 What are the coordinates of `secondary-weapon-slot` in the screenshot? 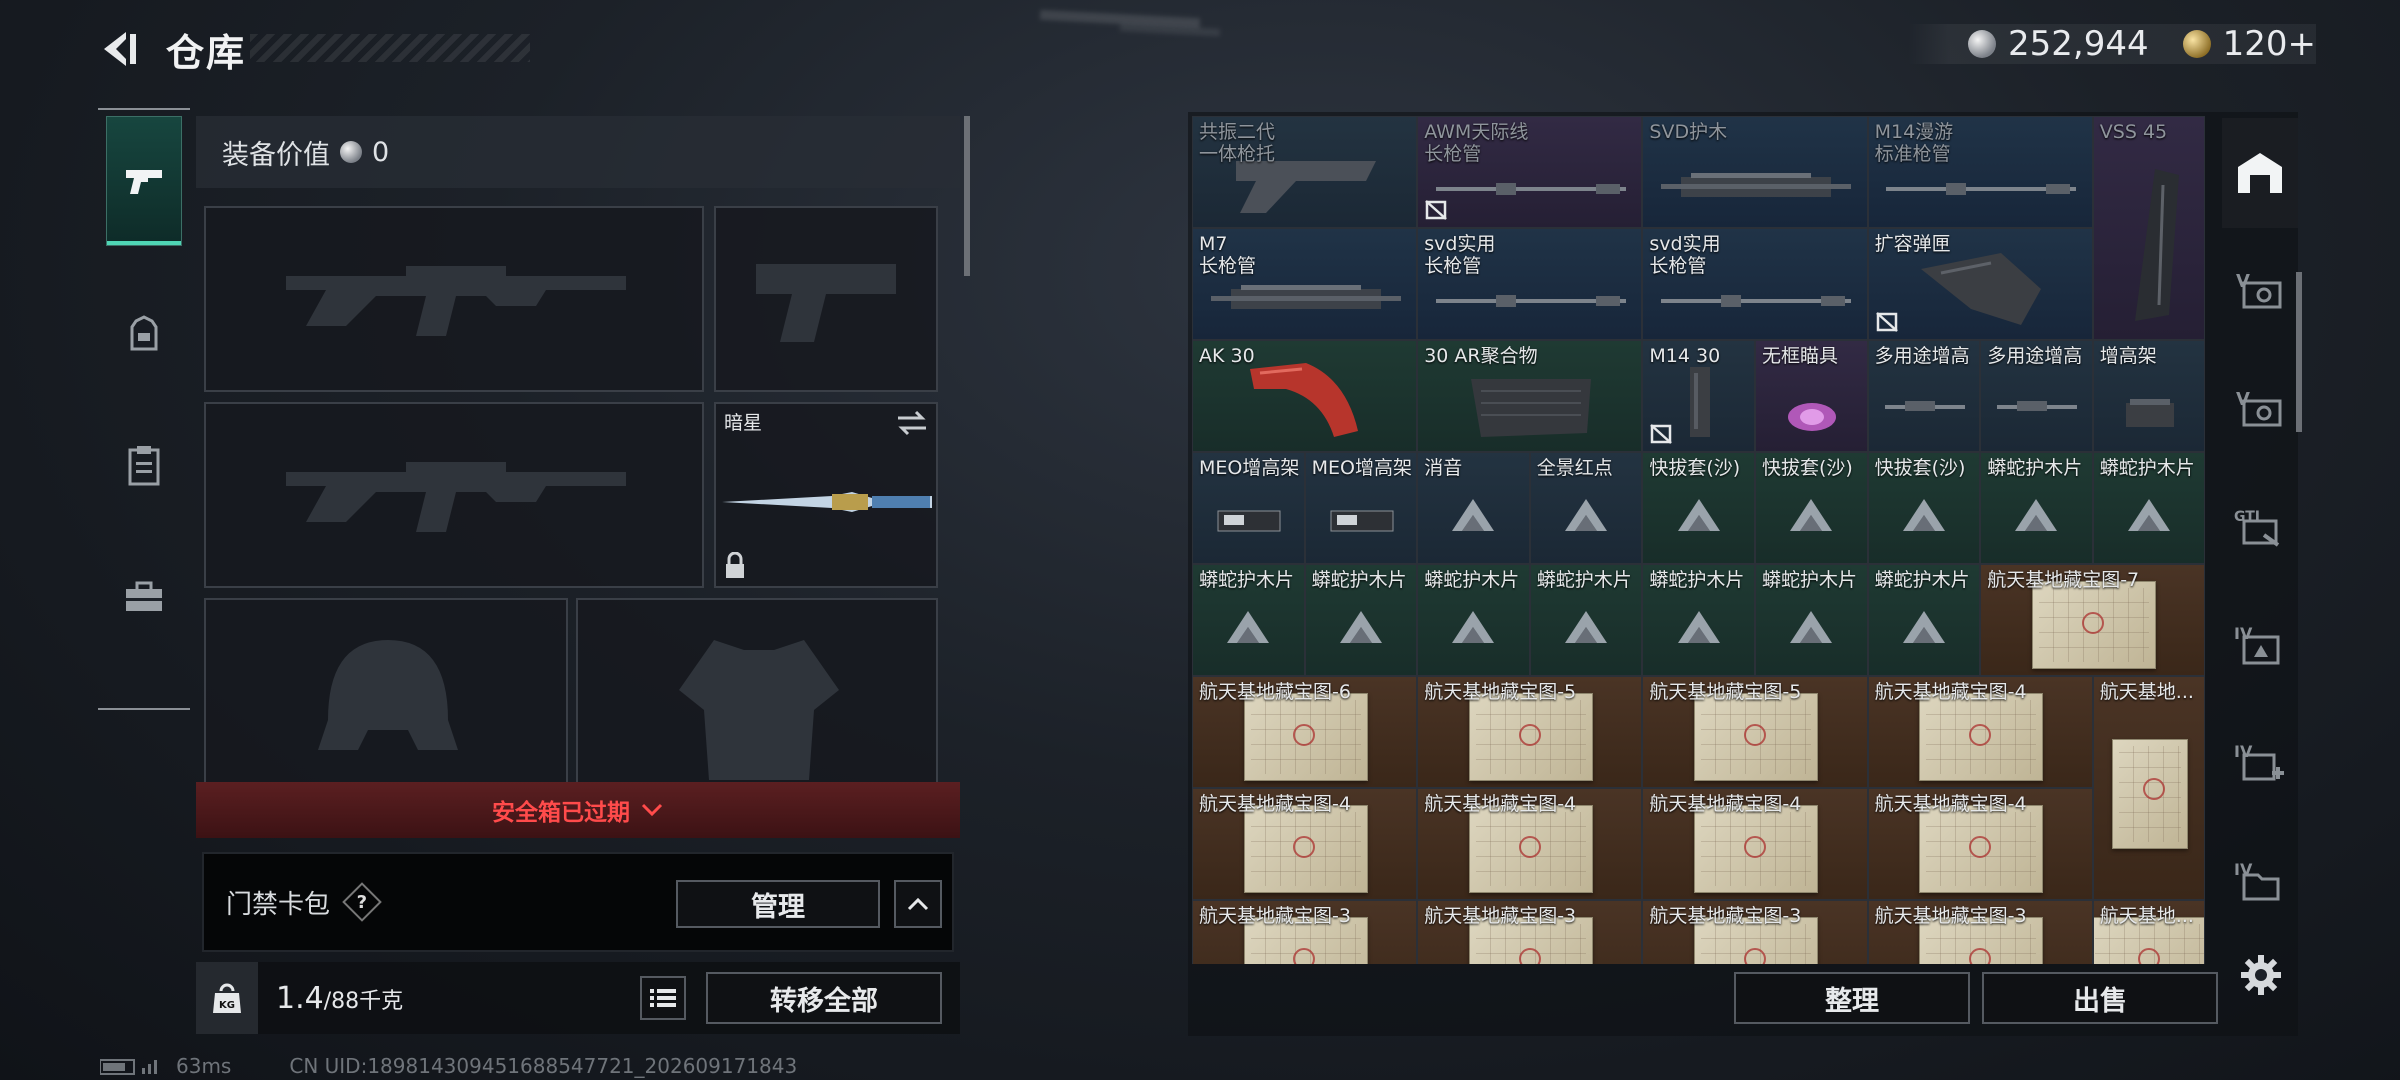 It's located at (454, 495).